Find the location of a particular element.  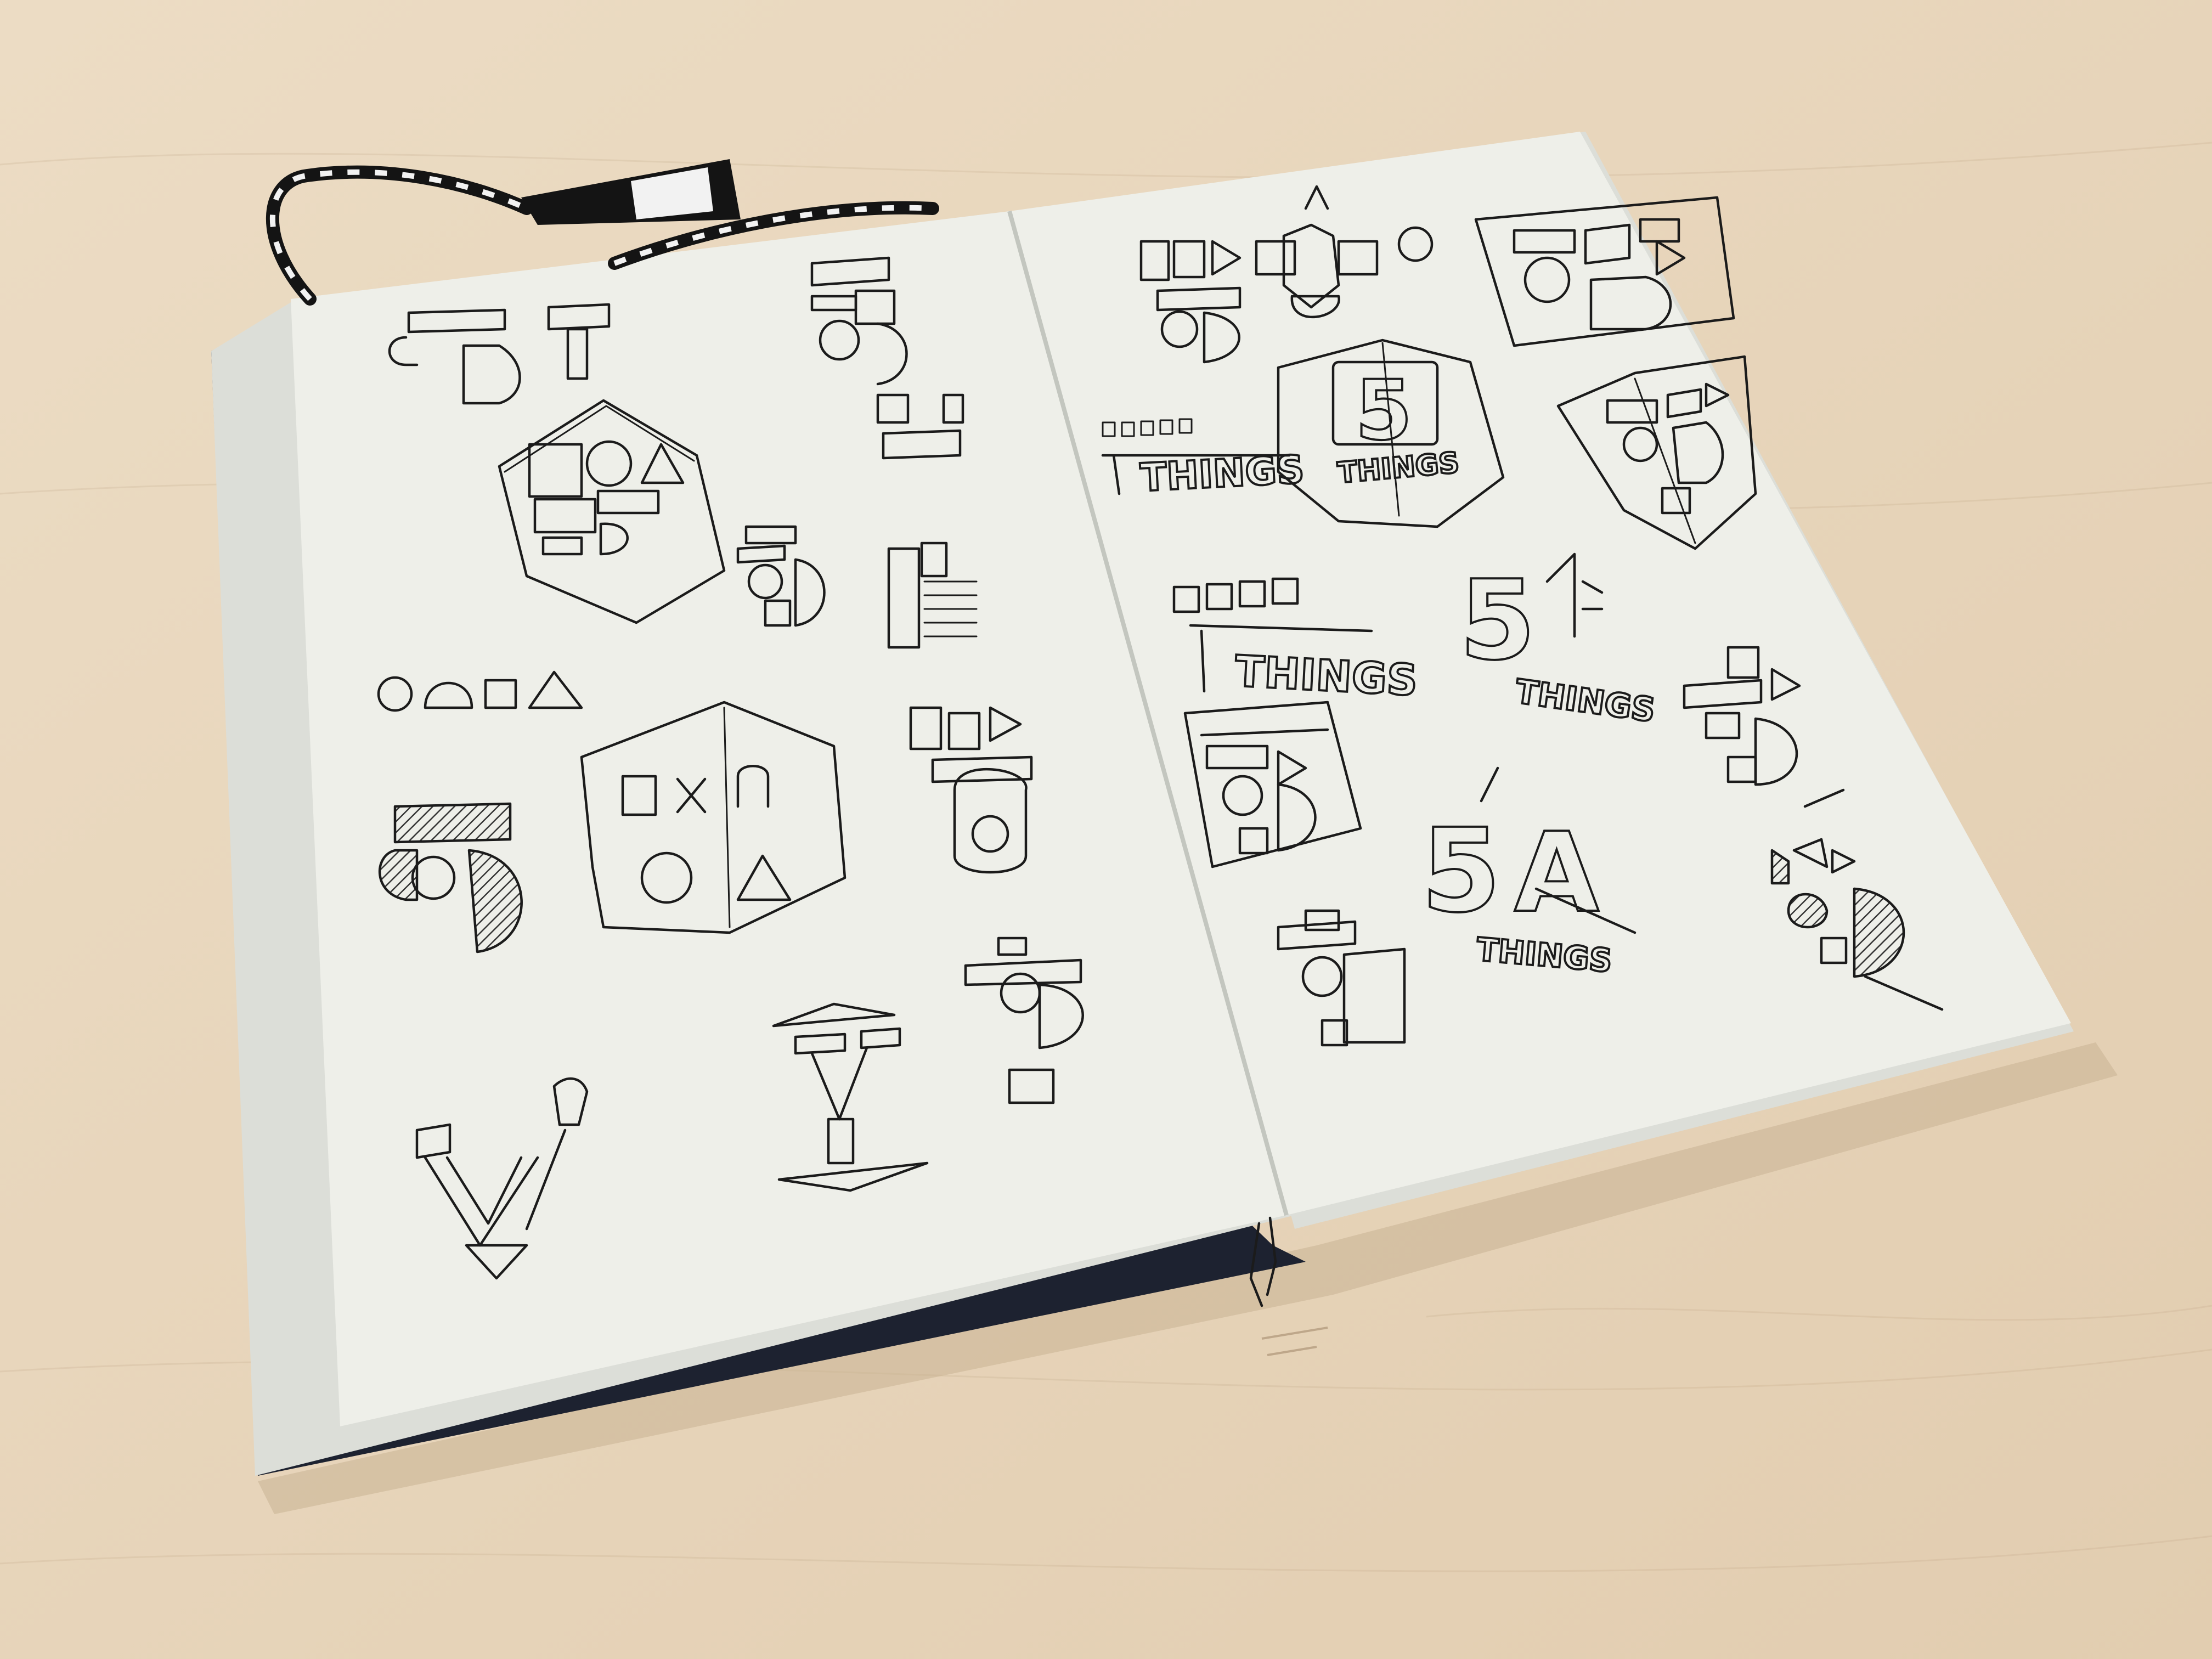

hex-five-numeral: 5 is located at coordinates (1383, 411).